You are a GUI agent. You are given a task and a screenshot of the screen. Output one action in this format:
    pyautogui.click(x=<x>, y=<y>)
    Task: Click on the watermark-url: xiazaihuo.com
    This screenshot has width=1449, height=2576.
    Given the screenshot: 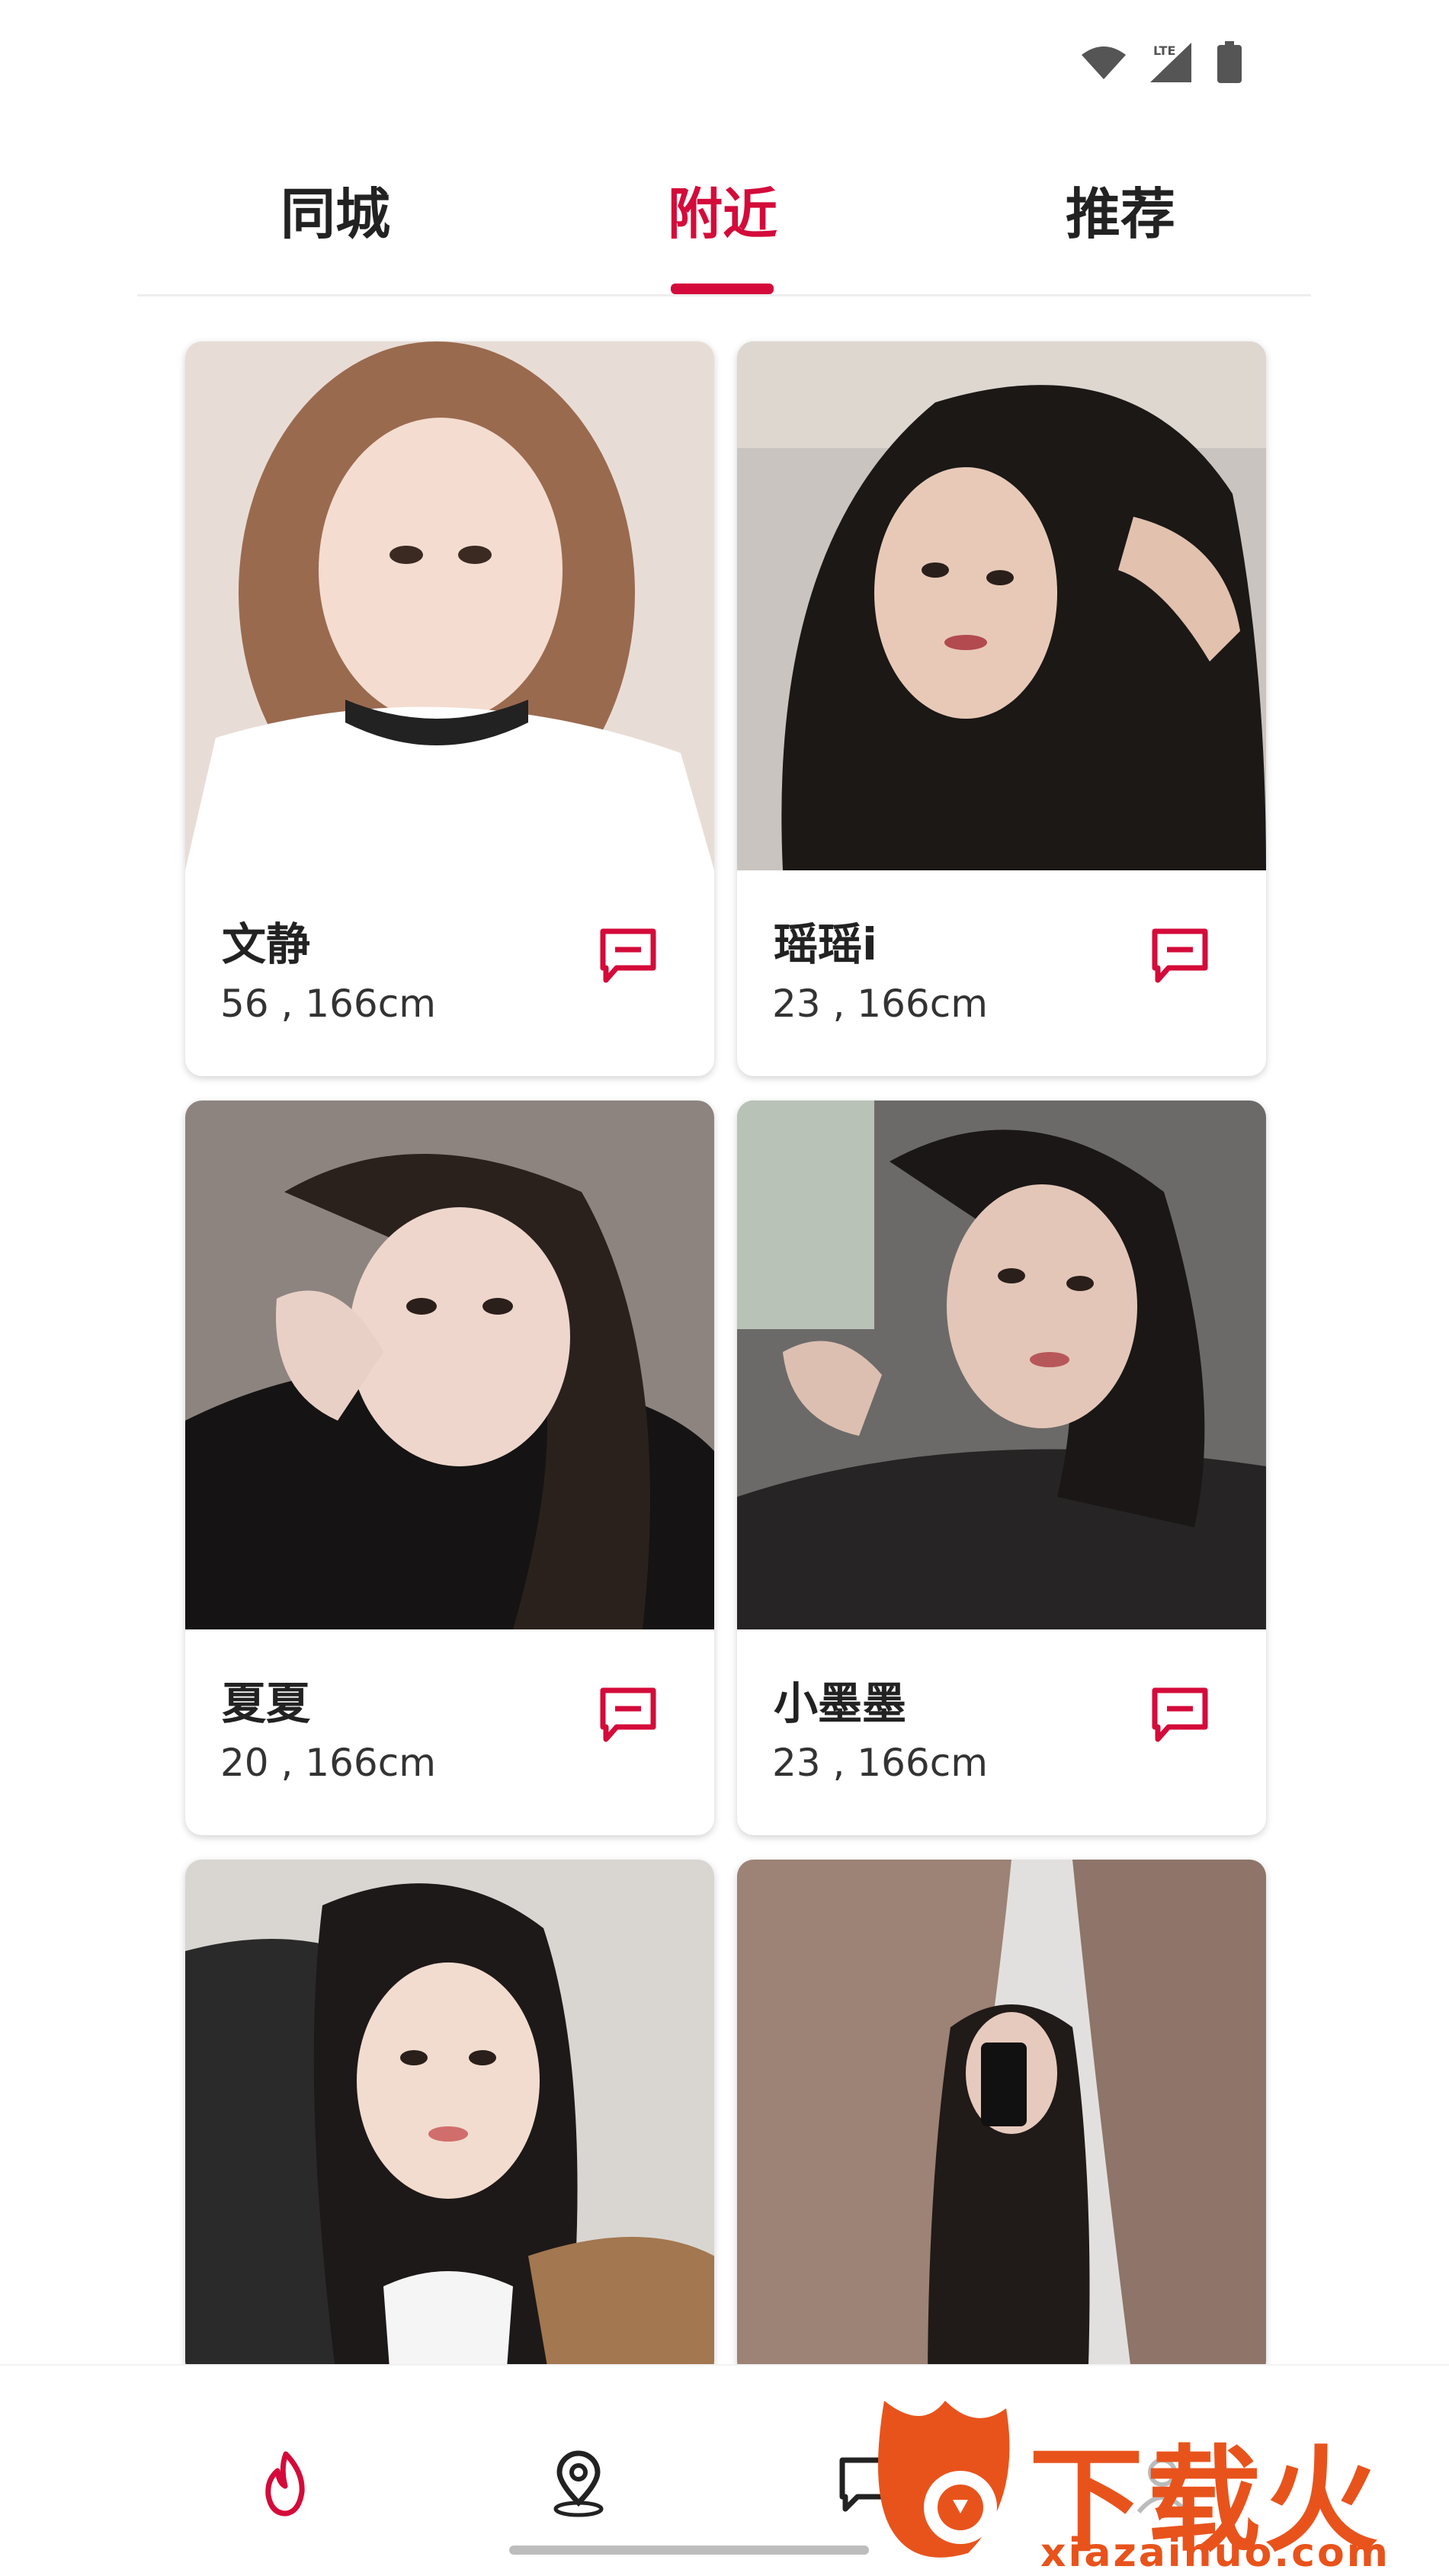 What is the action you would take?
    pyautogui.click(x=1215, y=2553)
    